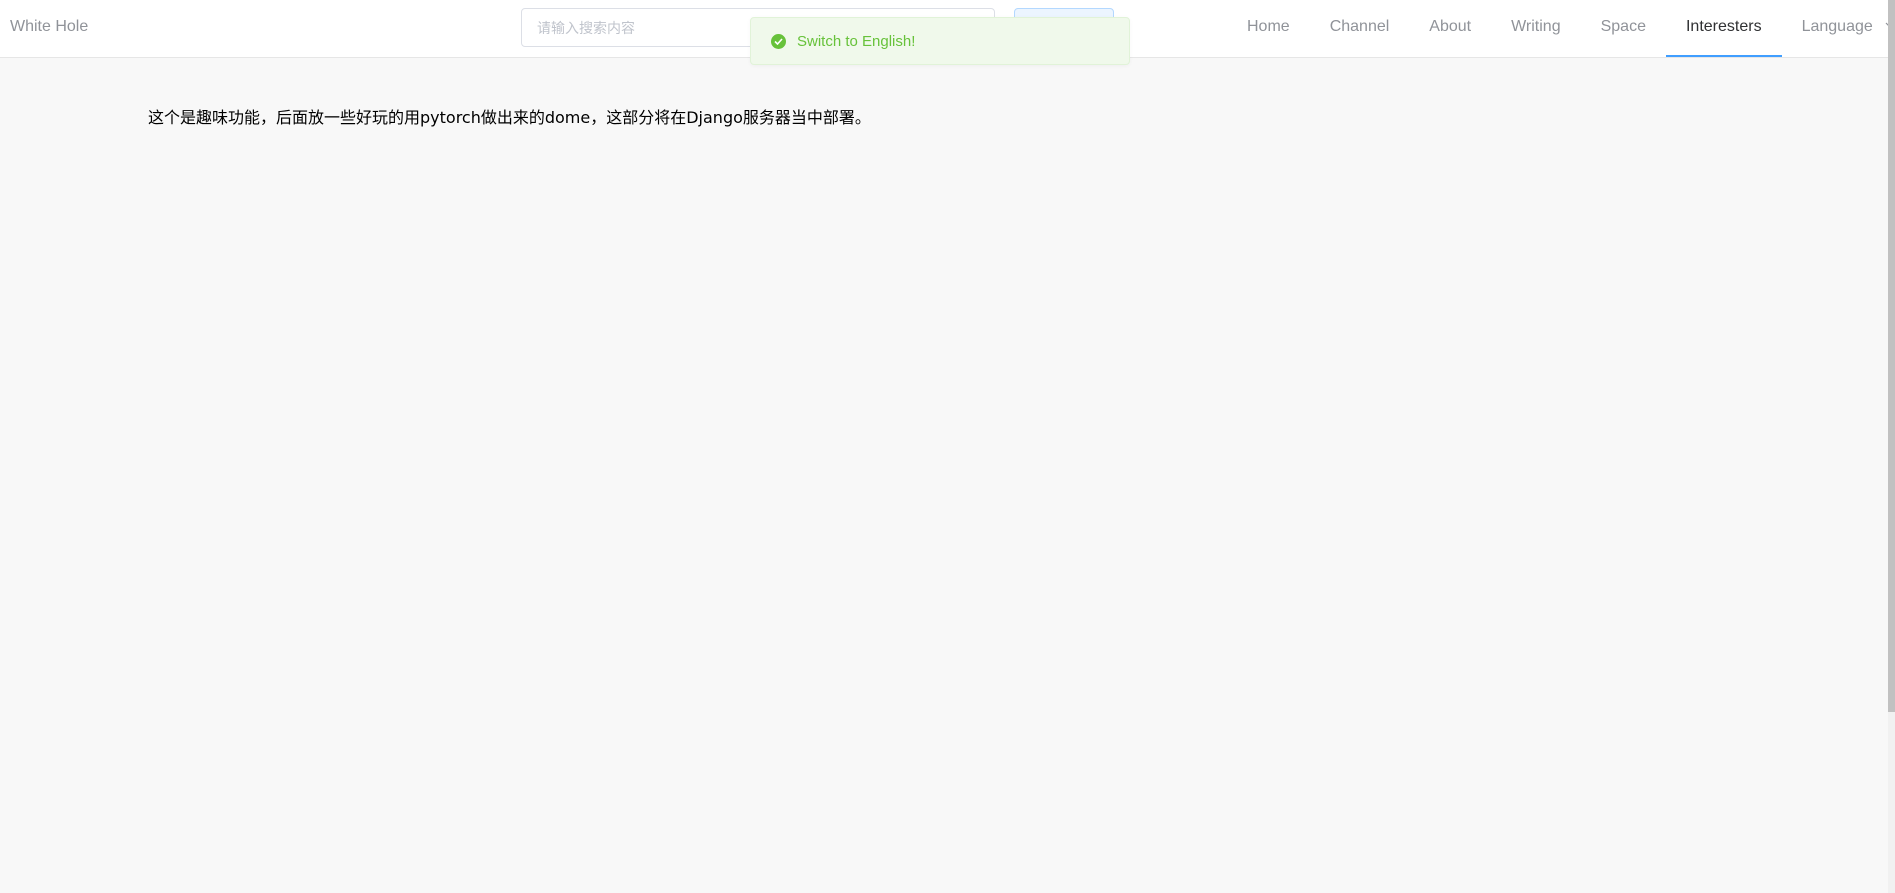 This screenshot has width=1895, height=893. What do you see at coordinates (940, 41) in the screenshot?
I see `message-toast: Switch to English!` at bounding box center [940, 41].